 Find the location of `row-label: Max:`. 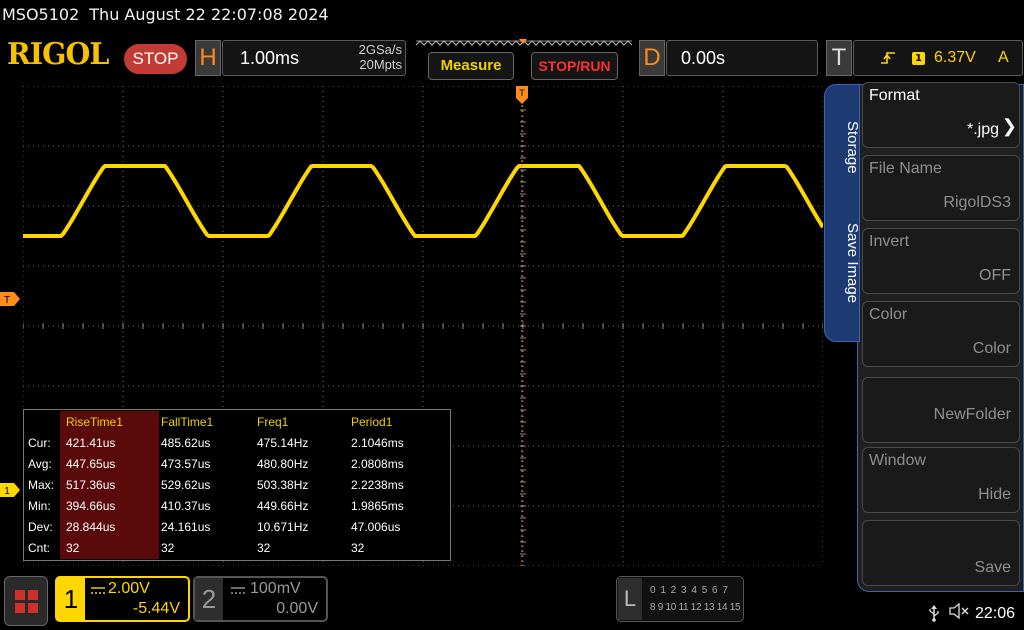

row-label: Max: is located at coordinates (41, 485).